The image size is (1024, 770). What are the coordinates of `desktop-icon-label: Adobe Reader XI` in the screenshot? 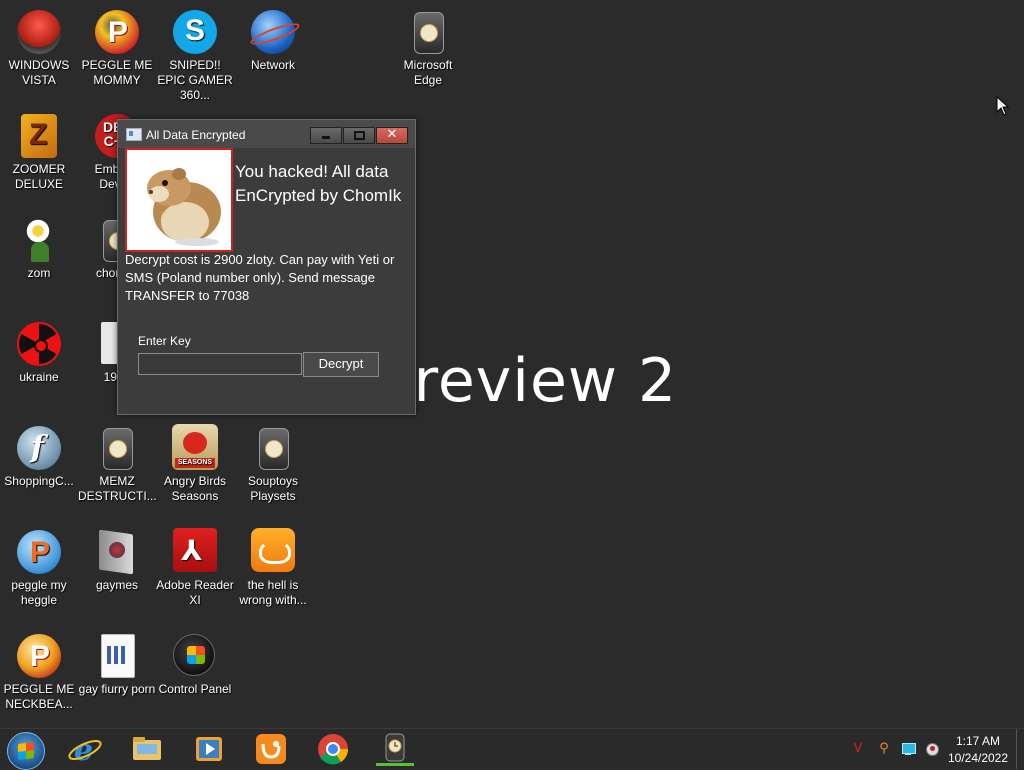 It's located at (195, 592).